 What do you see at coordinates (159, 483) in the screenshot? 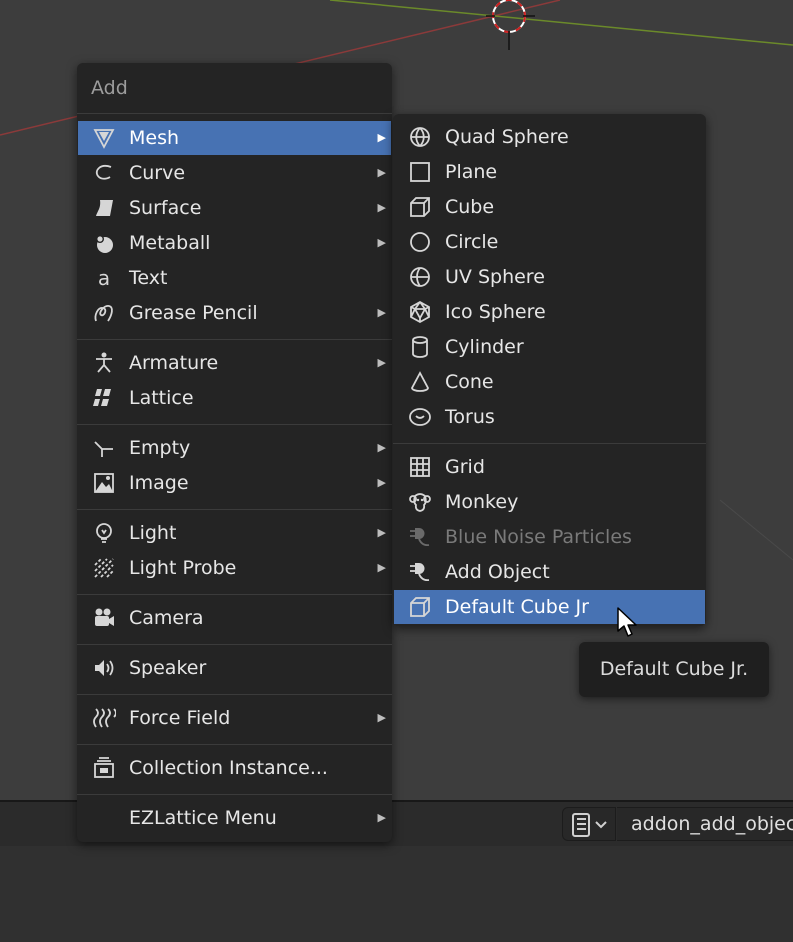
I see `menu-item-label: Image` at bounding box center [159, 483].